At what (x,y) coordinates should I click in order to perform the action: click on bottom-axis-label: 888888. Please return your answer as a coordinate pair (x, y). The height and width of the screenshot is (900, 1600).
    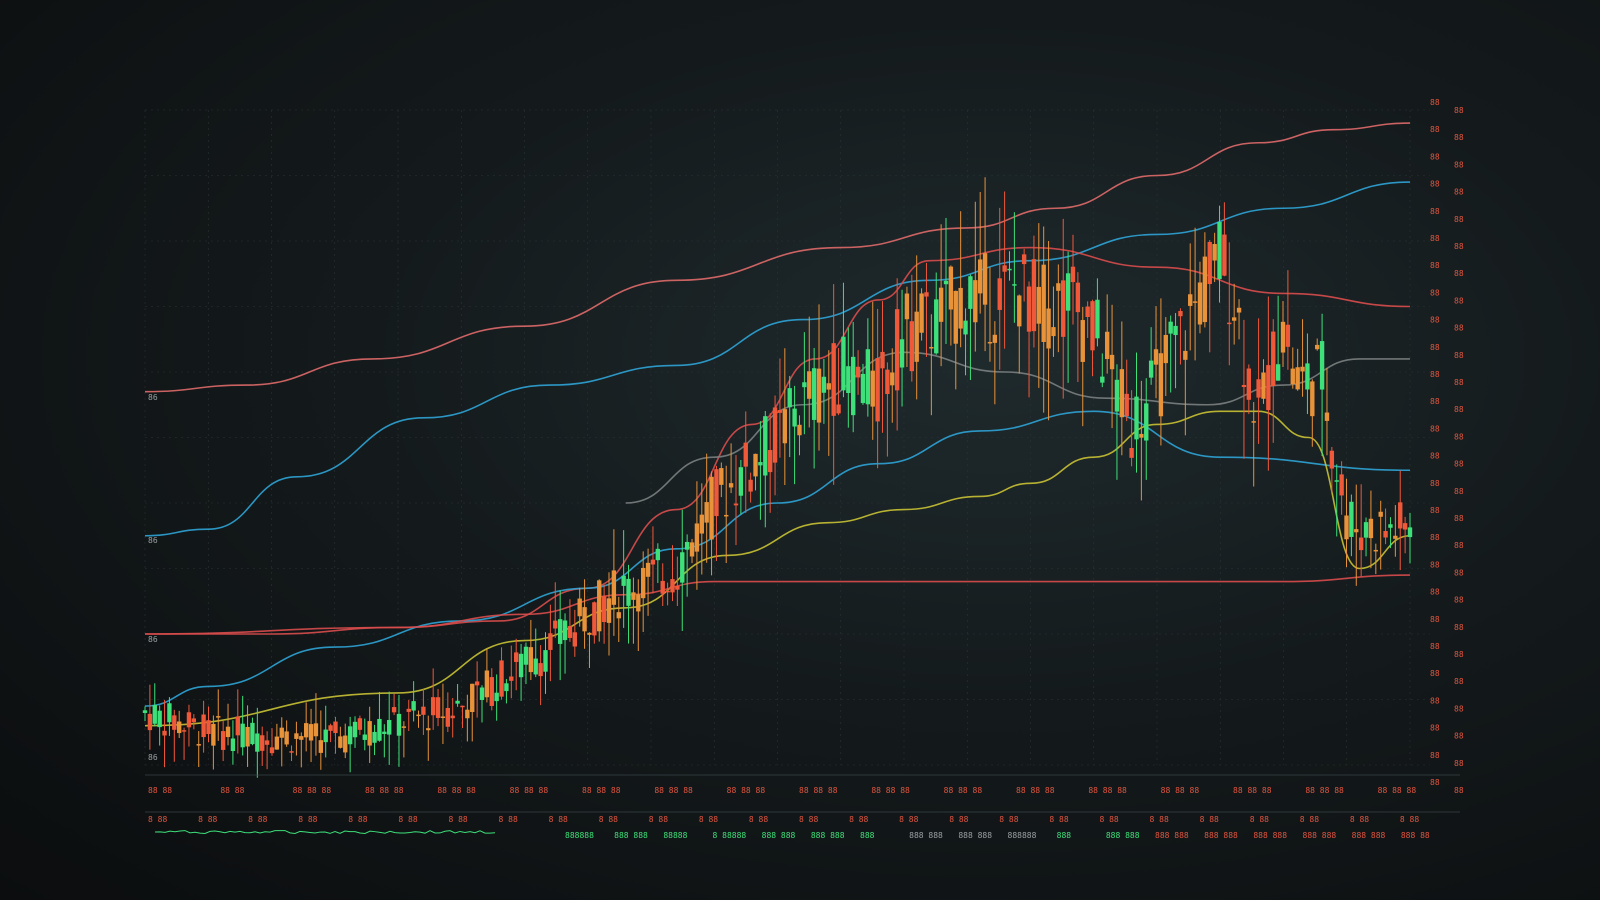
    Looking at the image, I should click on (1022, 835).